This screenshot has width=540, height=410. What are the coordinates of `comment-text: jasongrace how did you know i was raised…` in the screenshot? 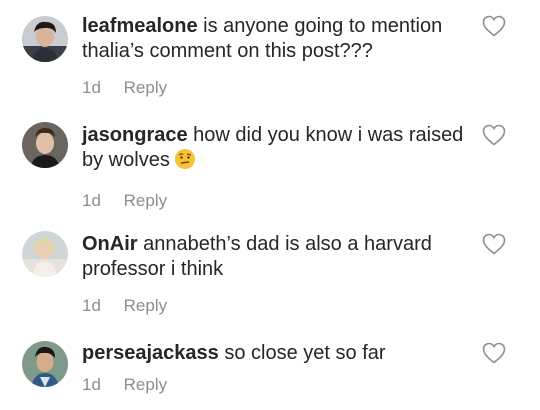 It's located at (277, 150).